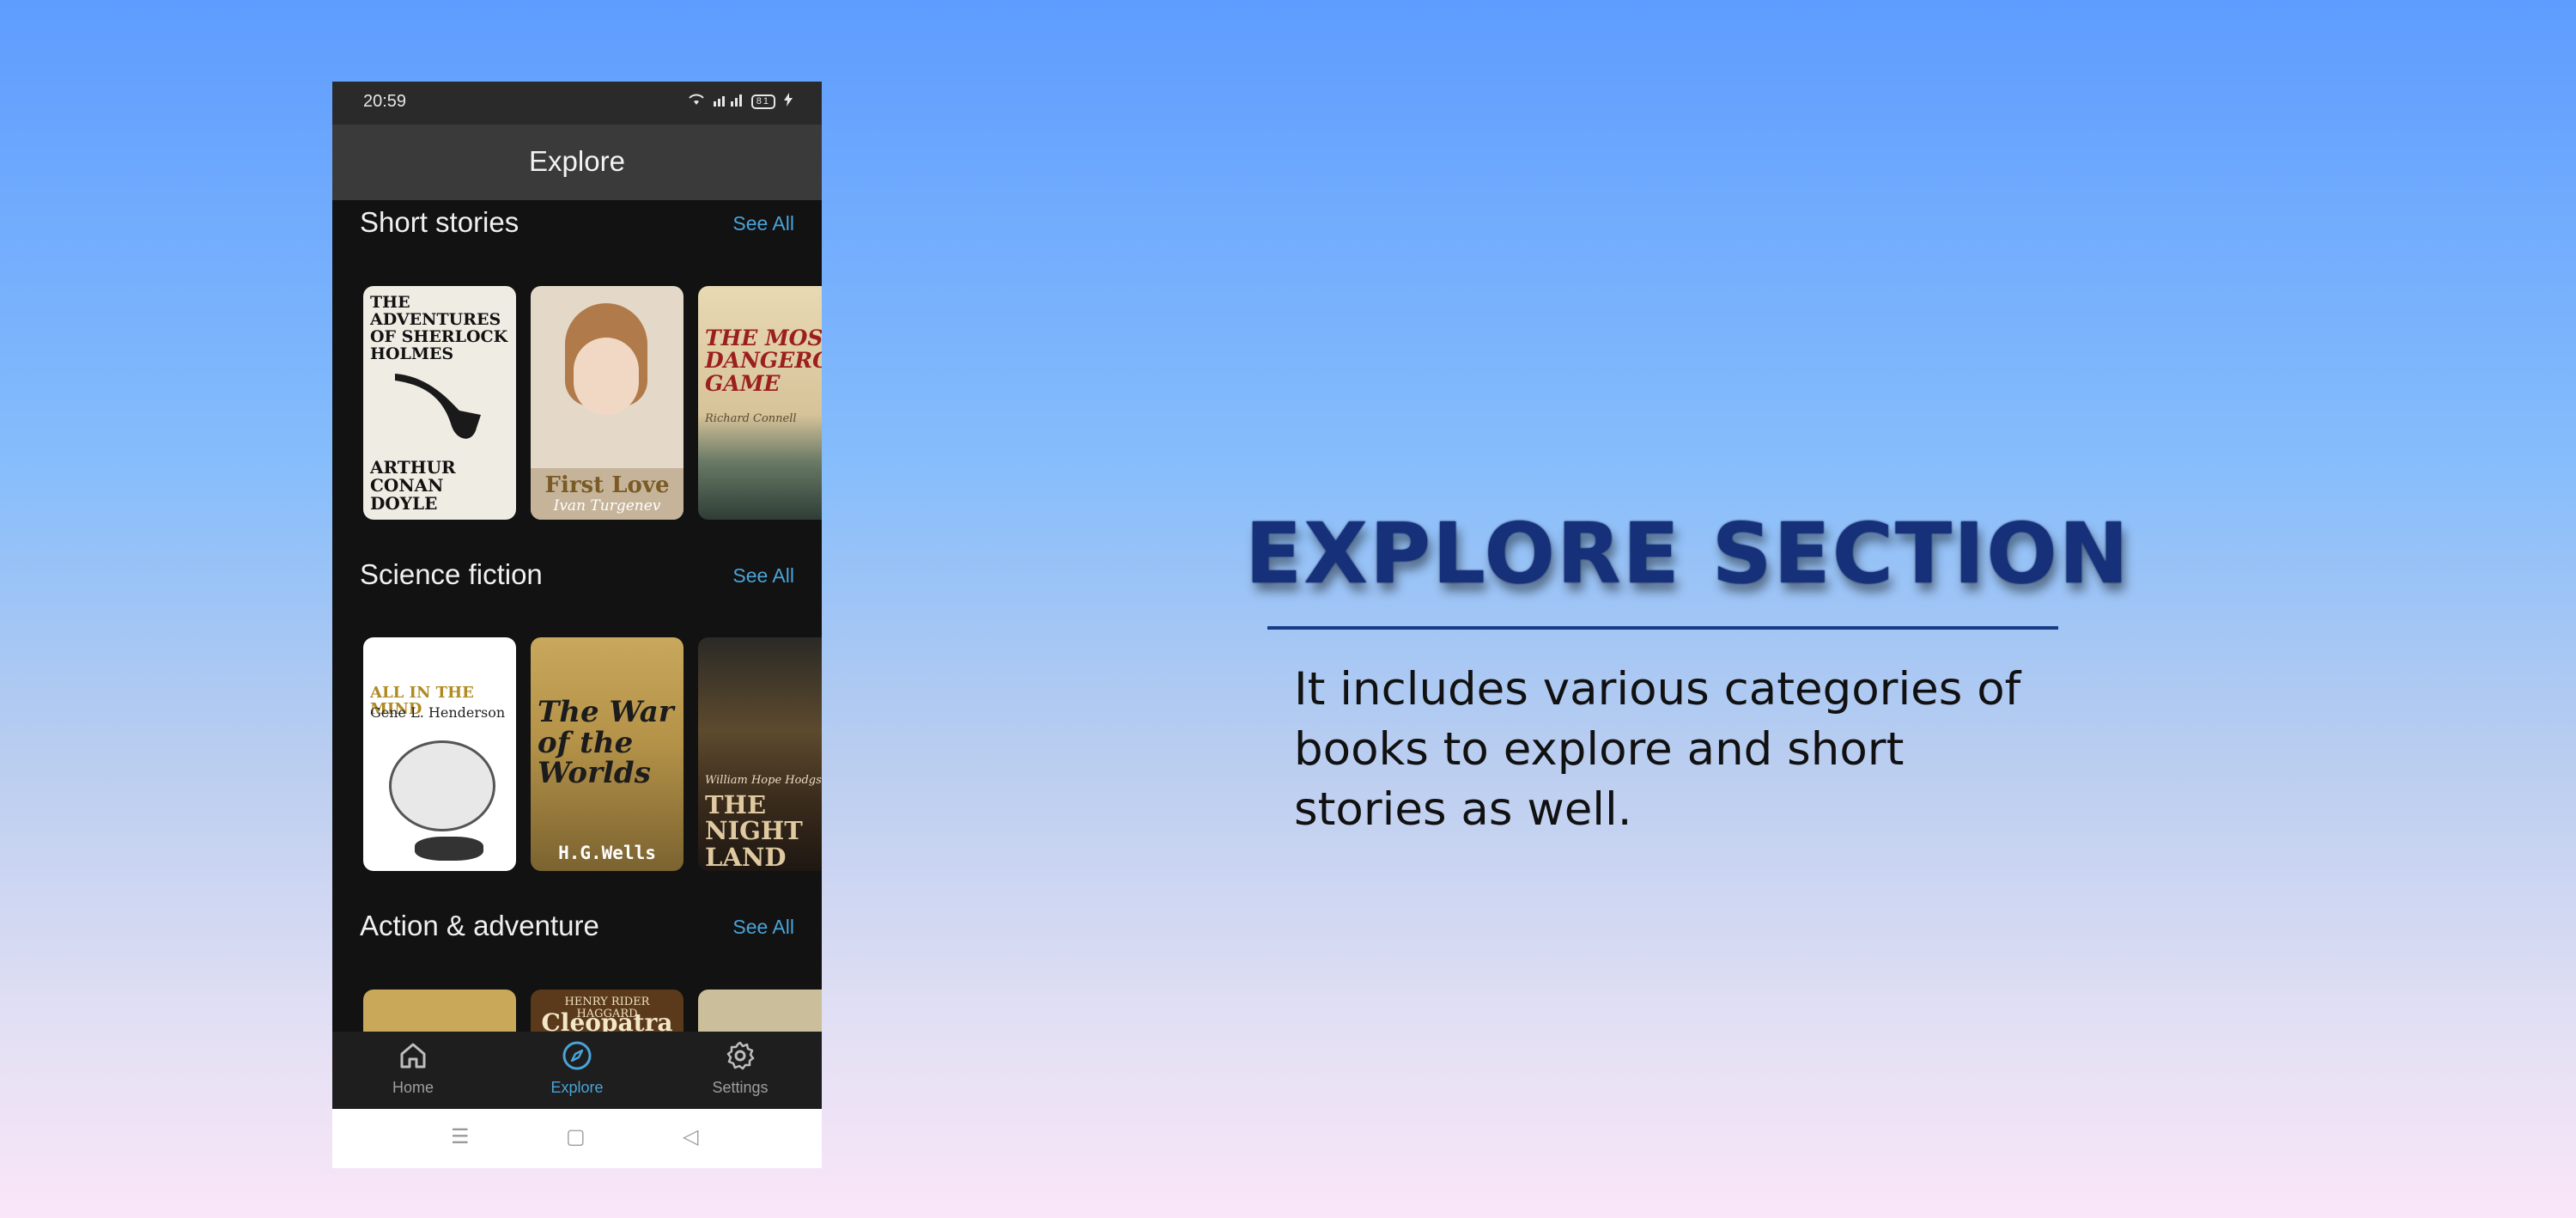 The image size is (2576, 1218). I want to click on nav-settings-label: Settings, so click(740, 1087).